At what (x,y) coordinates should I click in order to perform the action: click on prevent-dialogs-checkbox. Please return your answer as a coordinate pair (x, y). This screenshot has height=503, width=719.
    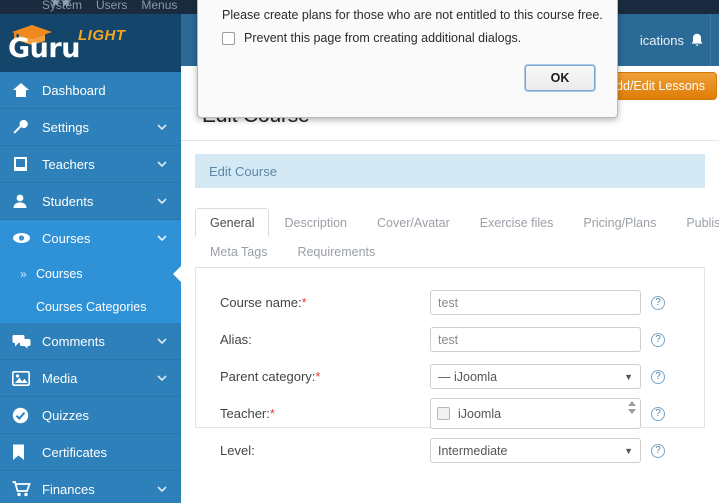
    Looking at the image, I should click on (228, 38).